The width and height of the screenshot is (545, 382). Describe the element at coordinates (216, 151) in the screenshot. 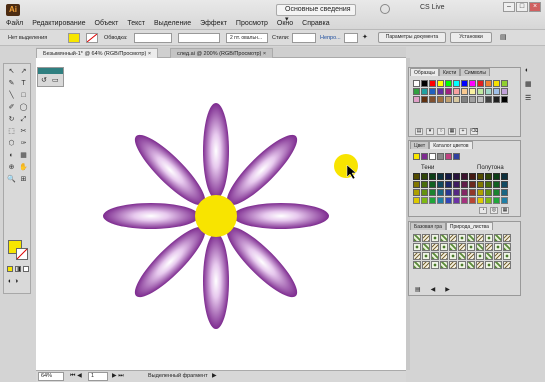

I see `petal-top` at that location.